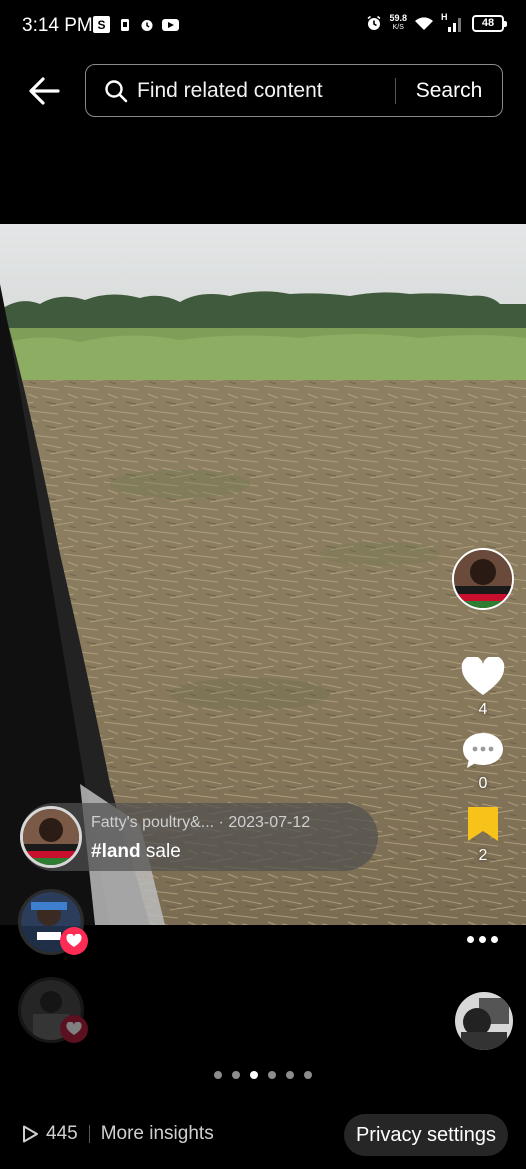 This screenshot has width=526, height=1169. Describe the element at coordinates (89, 1134) in the screenshot. I see `divider` at that location.